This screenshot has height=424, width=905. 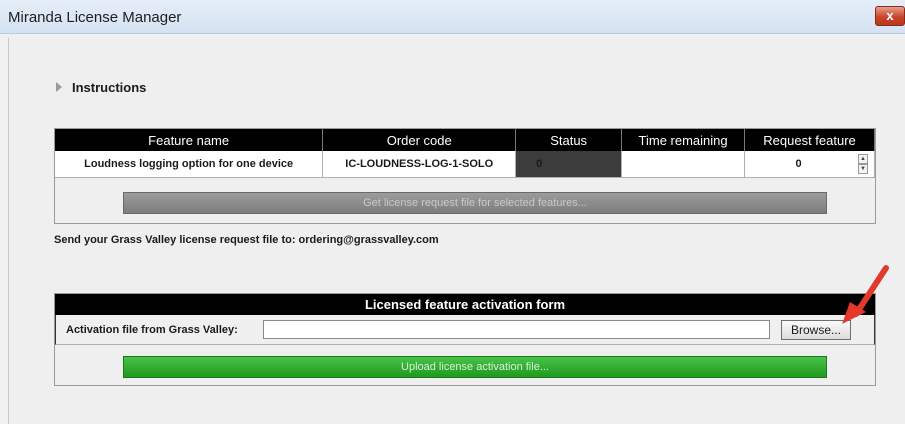 I want to click on request-feature-value: 0, so click(x=798, y=164).